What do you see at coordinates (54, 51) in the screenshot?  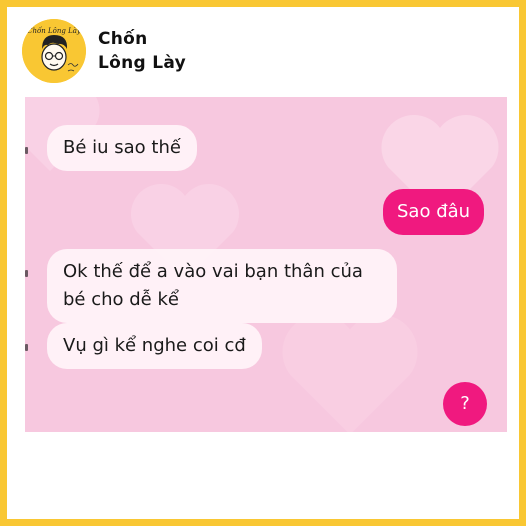 I see `page-avatar: Chốn Lông Lày` at bounding box center [54, 51].